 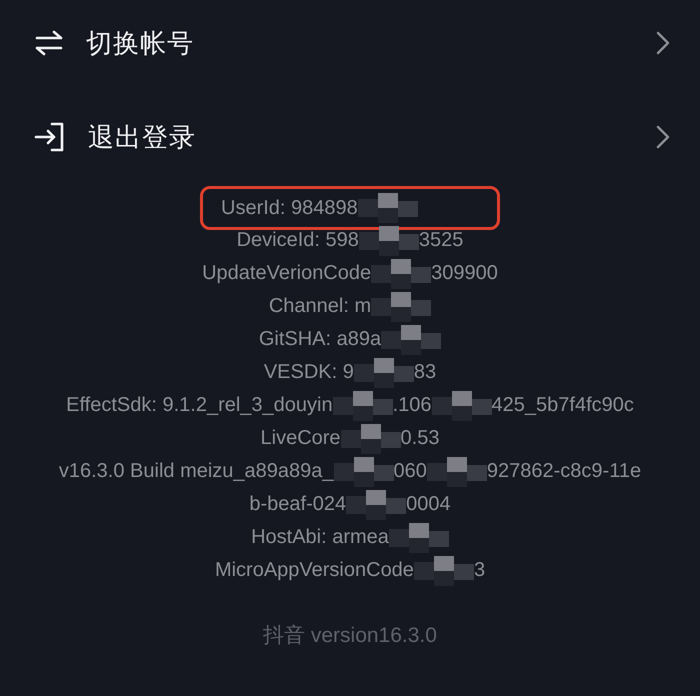 I want to click on info-text: HostAbi: armea, so click(x=320, y=537).